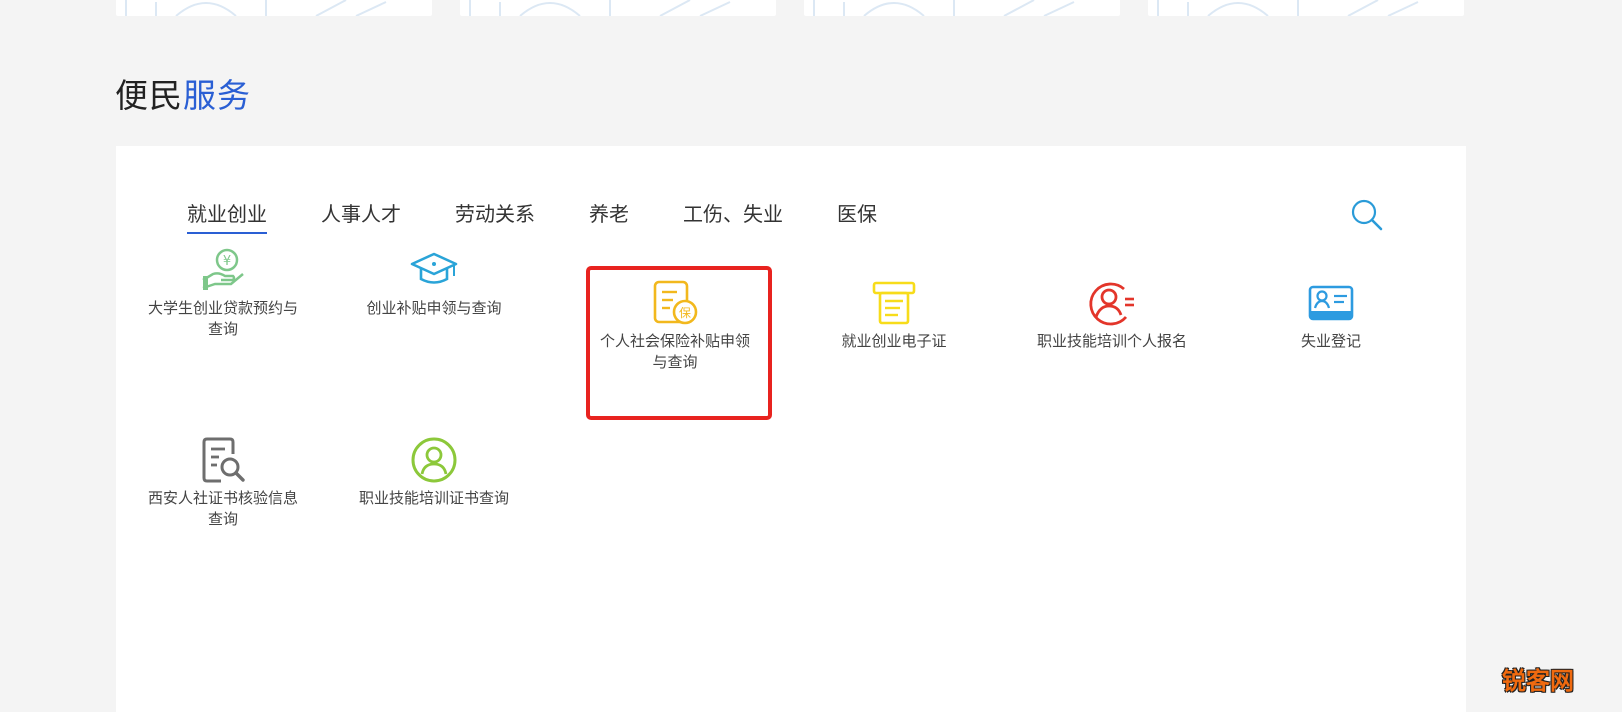 This screenshot has width=1622, height=712. What do you see at coordinates (609, 220) in the screenshot?
I see `tab-pension: 养老` at bounding box center [609, 220].